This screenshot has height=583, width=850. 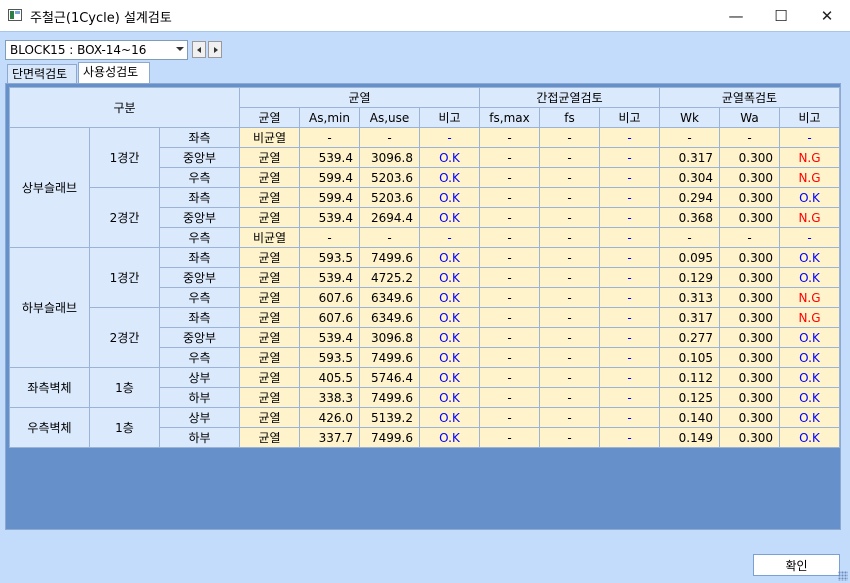 I want to click on subheader-3: 비고, so click(x=449, y=117).